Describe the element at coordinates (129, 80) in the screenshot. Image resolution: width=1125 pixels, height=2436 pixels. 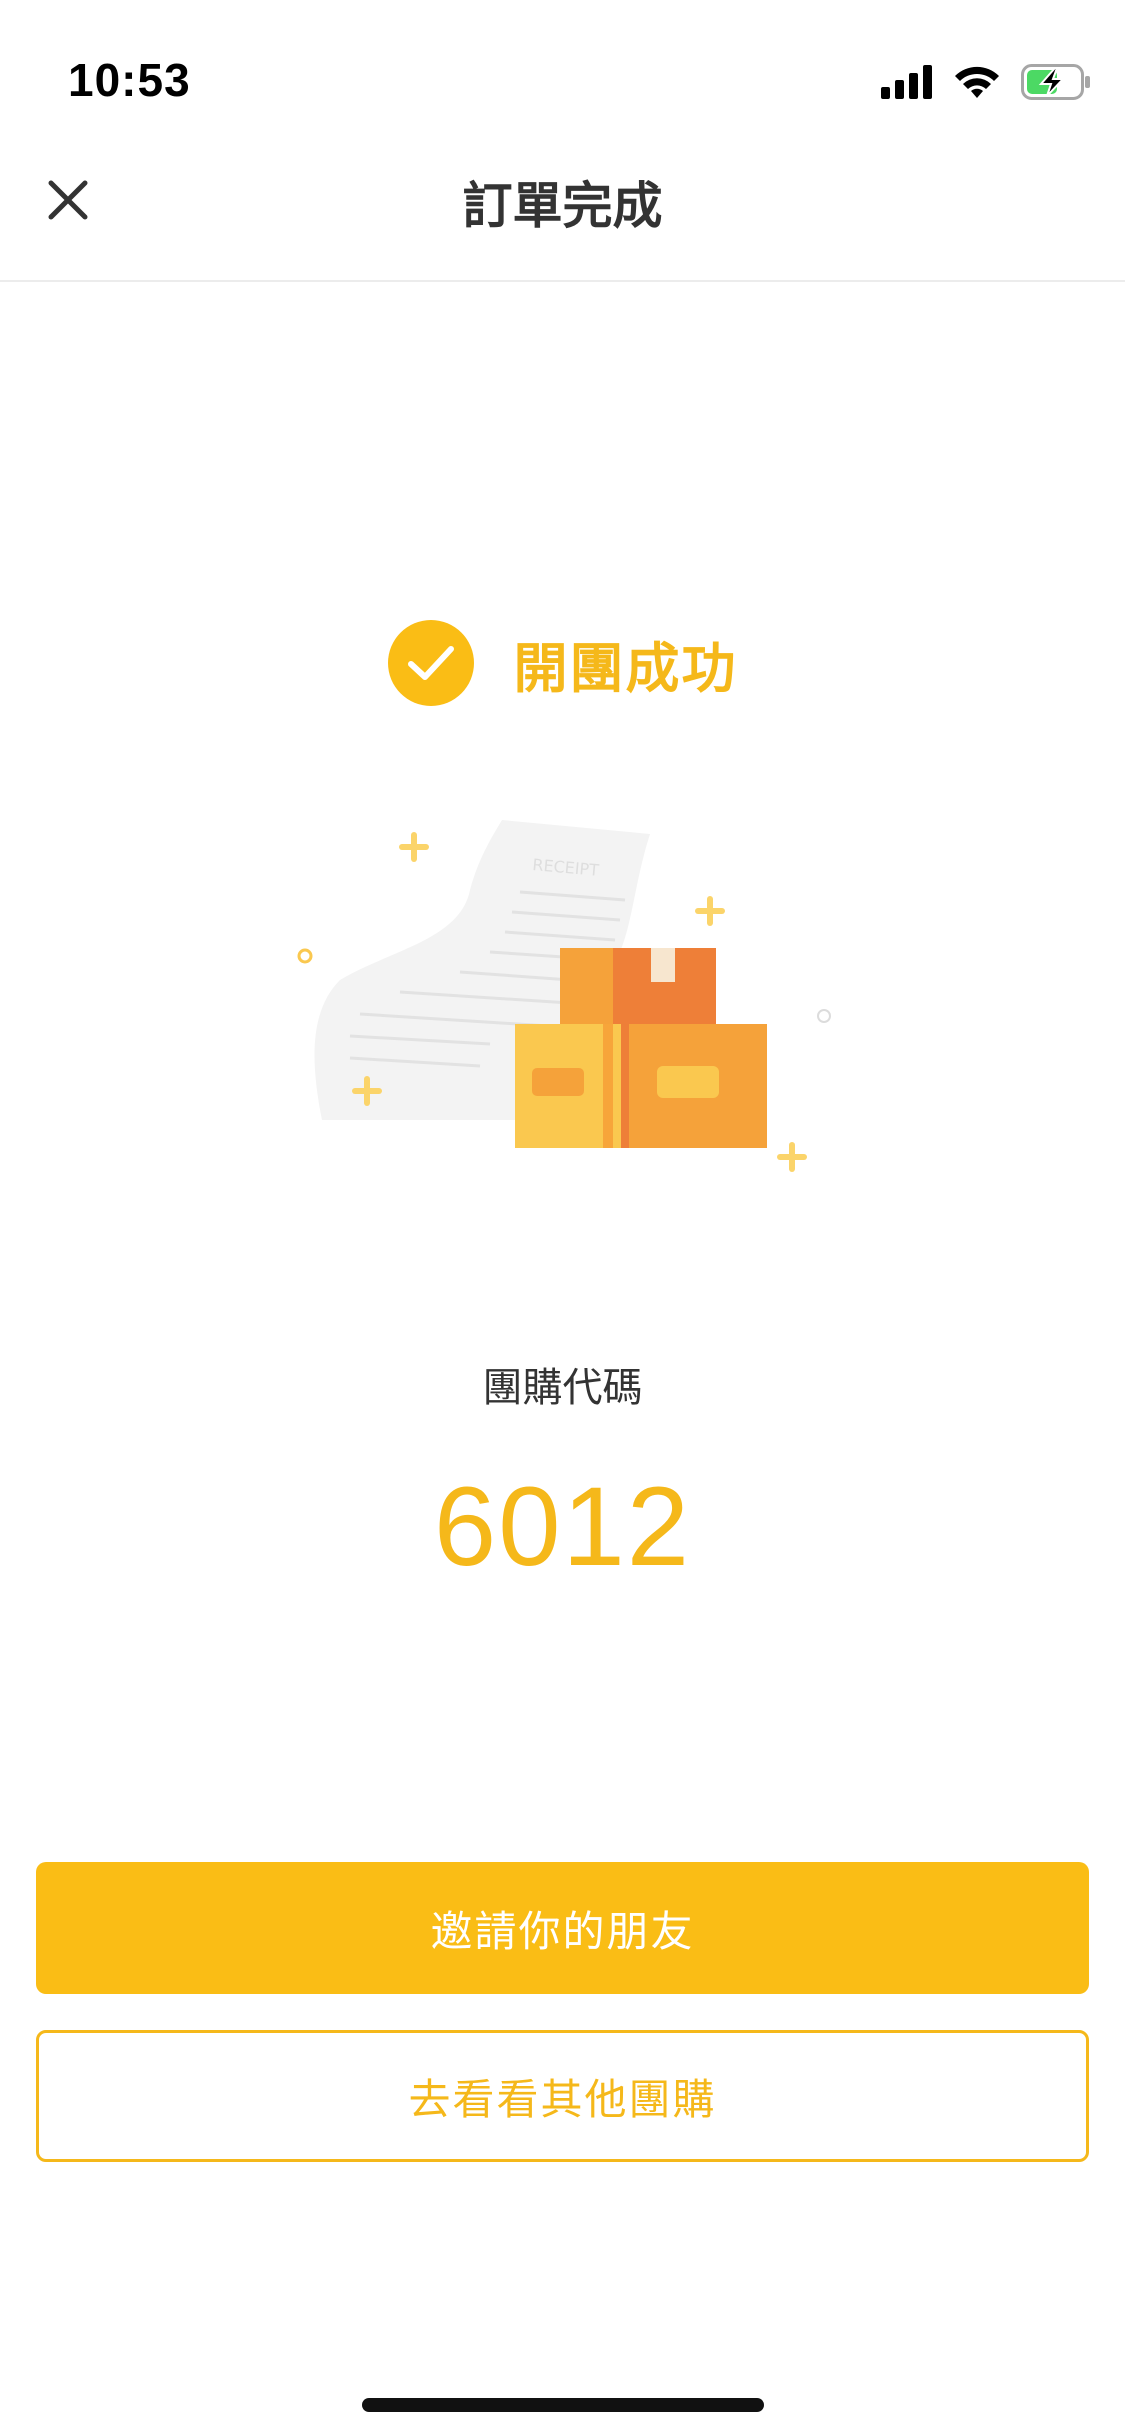
I see `status-time: 10:53` at that location.